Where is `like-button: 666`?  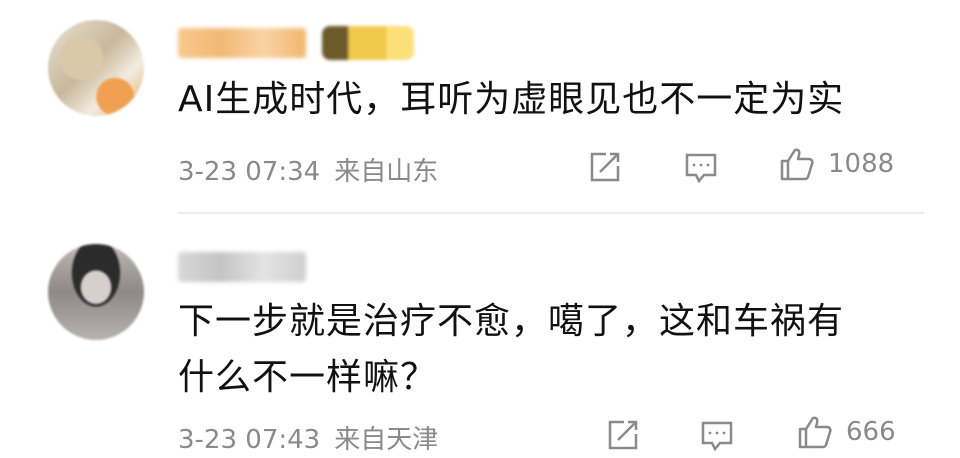 like-button: 666 is located at coordinates (846, 432).